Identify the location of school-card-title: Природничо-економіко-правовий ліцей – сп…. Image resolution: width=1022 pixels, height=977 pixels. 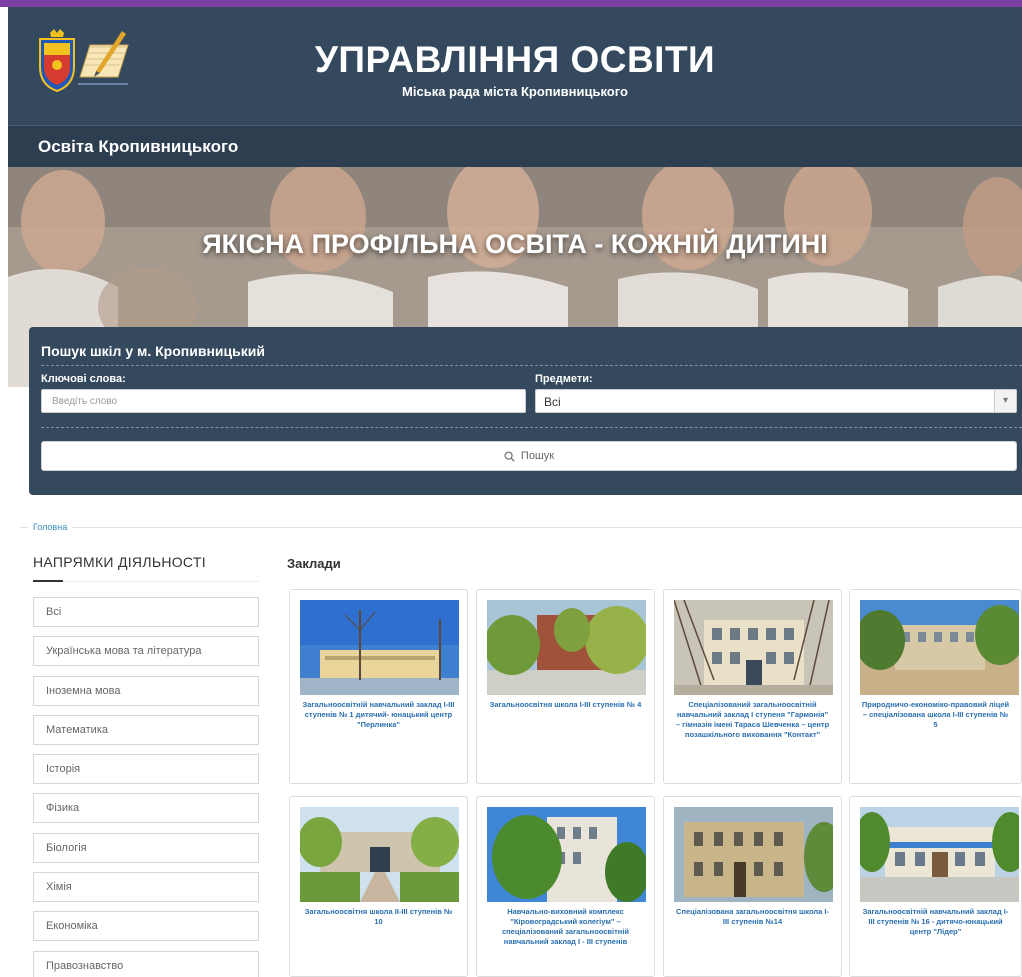
(935, 714).